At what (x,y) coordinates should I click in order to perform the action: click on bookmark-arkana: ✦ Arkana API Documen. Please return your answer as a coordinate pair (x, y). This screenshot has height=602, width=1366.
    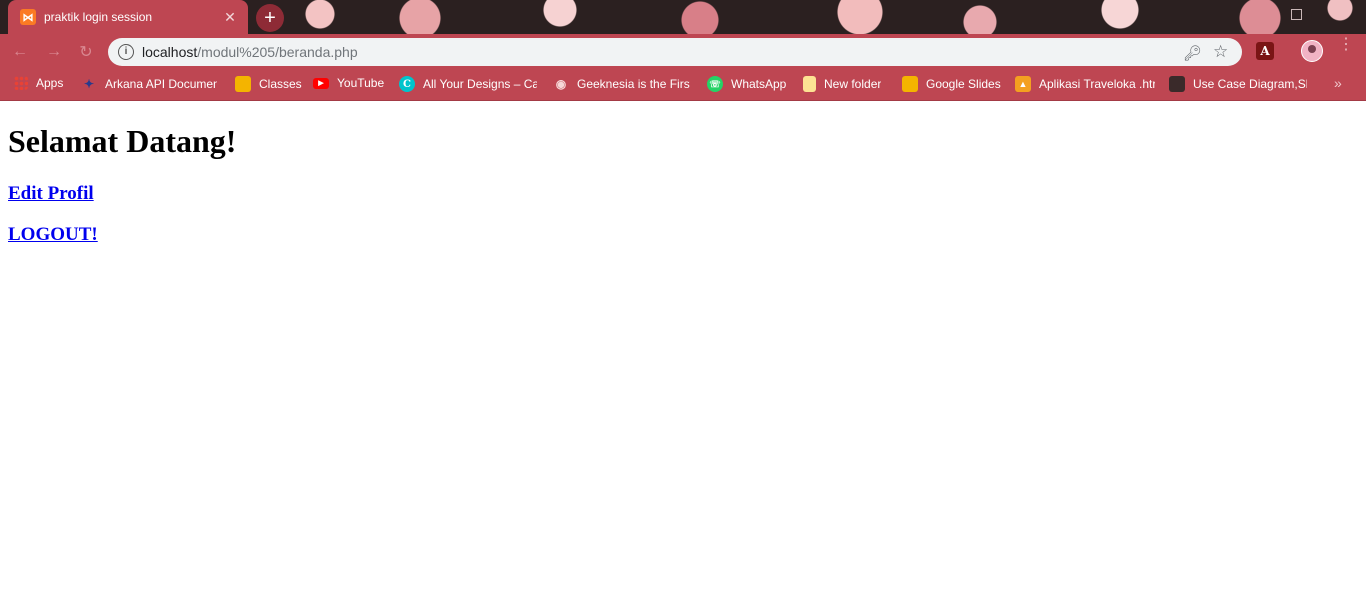
    Looking at the image, I should click on (149, 84).